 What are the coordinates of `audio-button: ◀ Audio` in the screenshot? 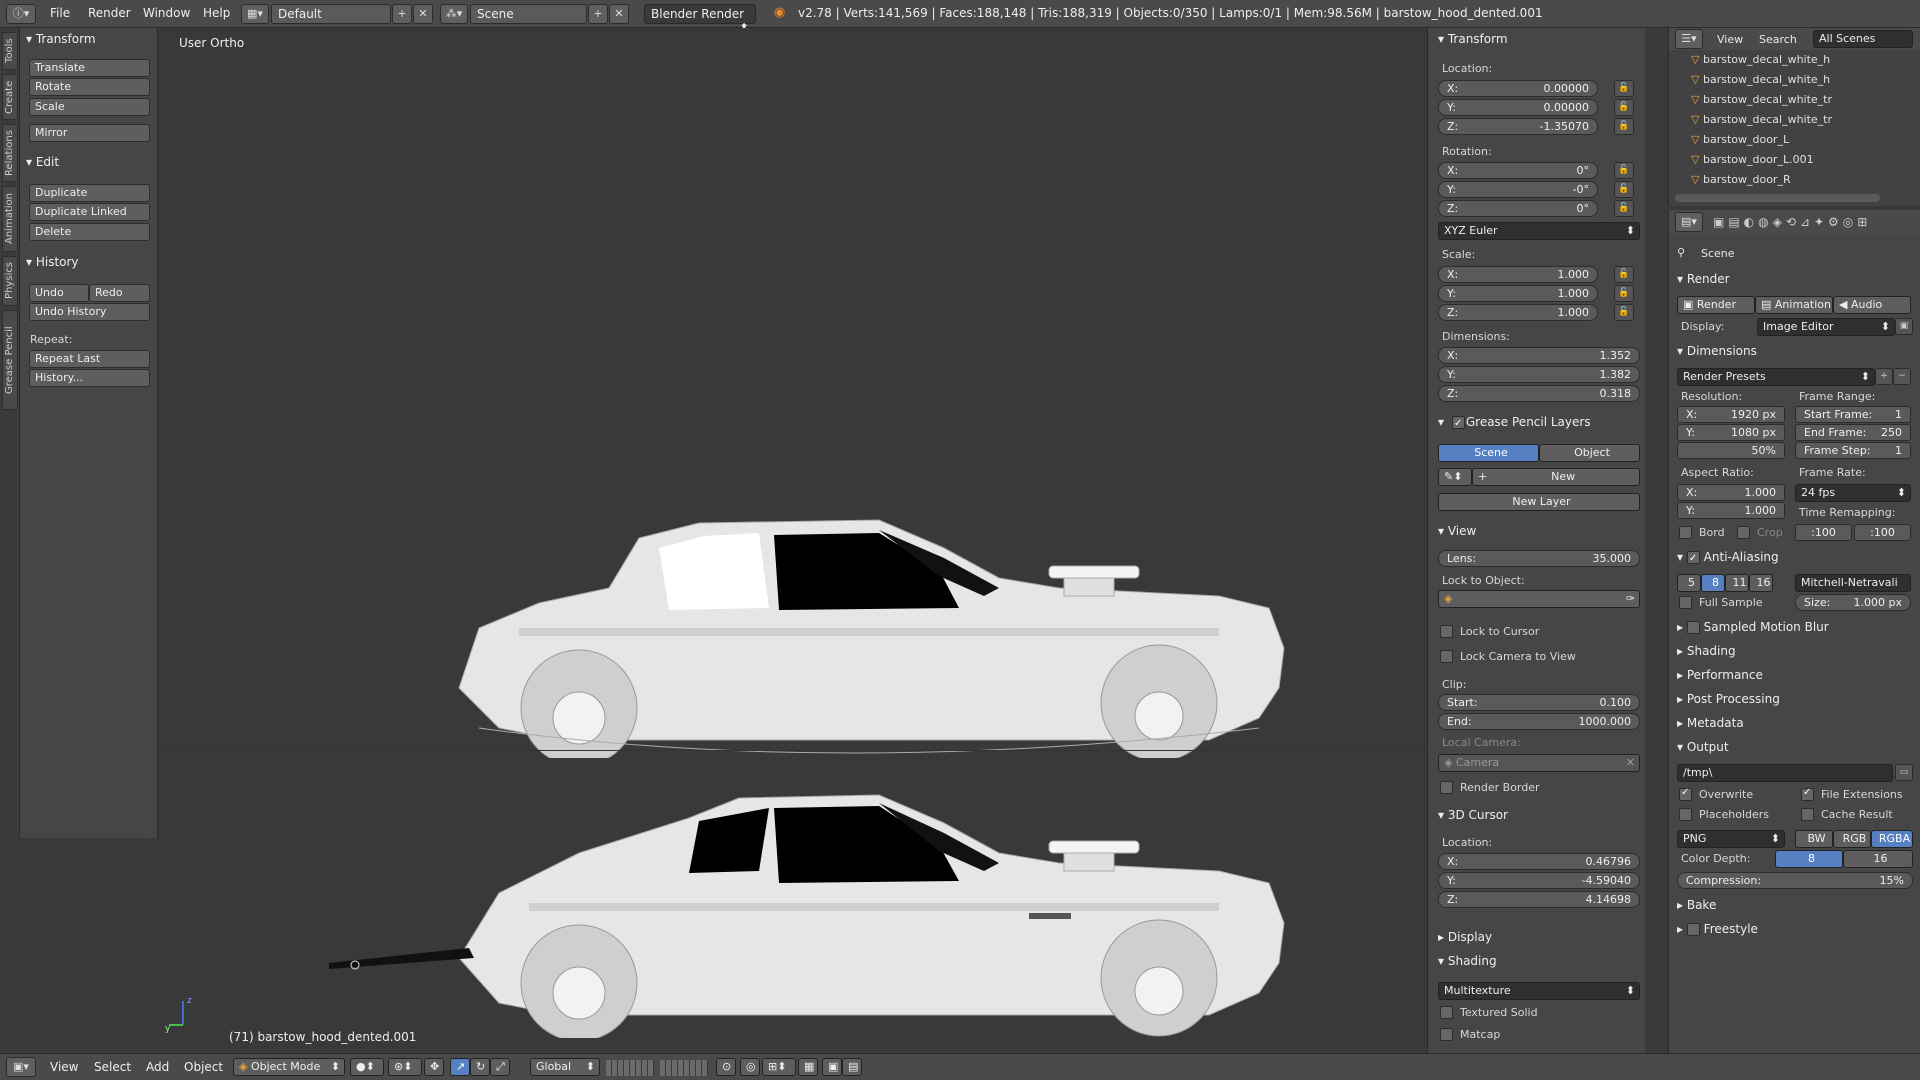 It's located at (1872, 305).